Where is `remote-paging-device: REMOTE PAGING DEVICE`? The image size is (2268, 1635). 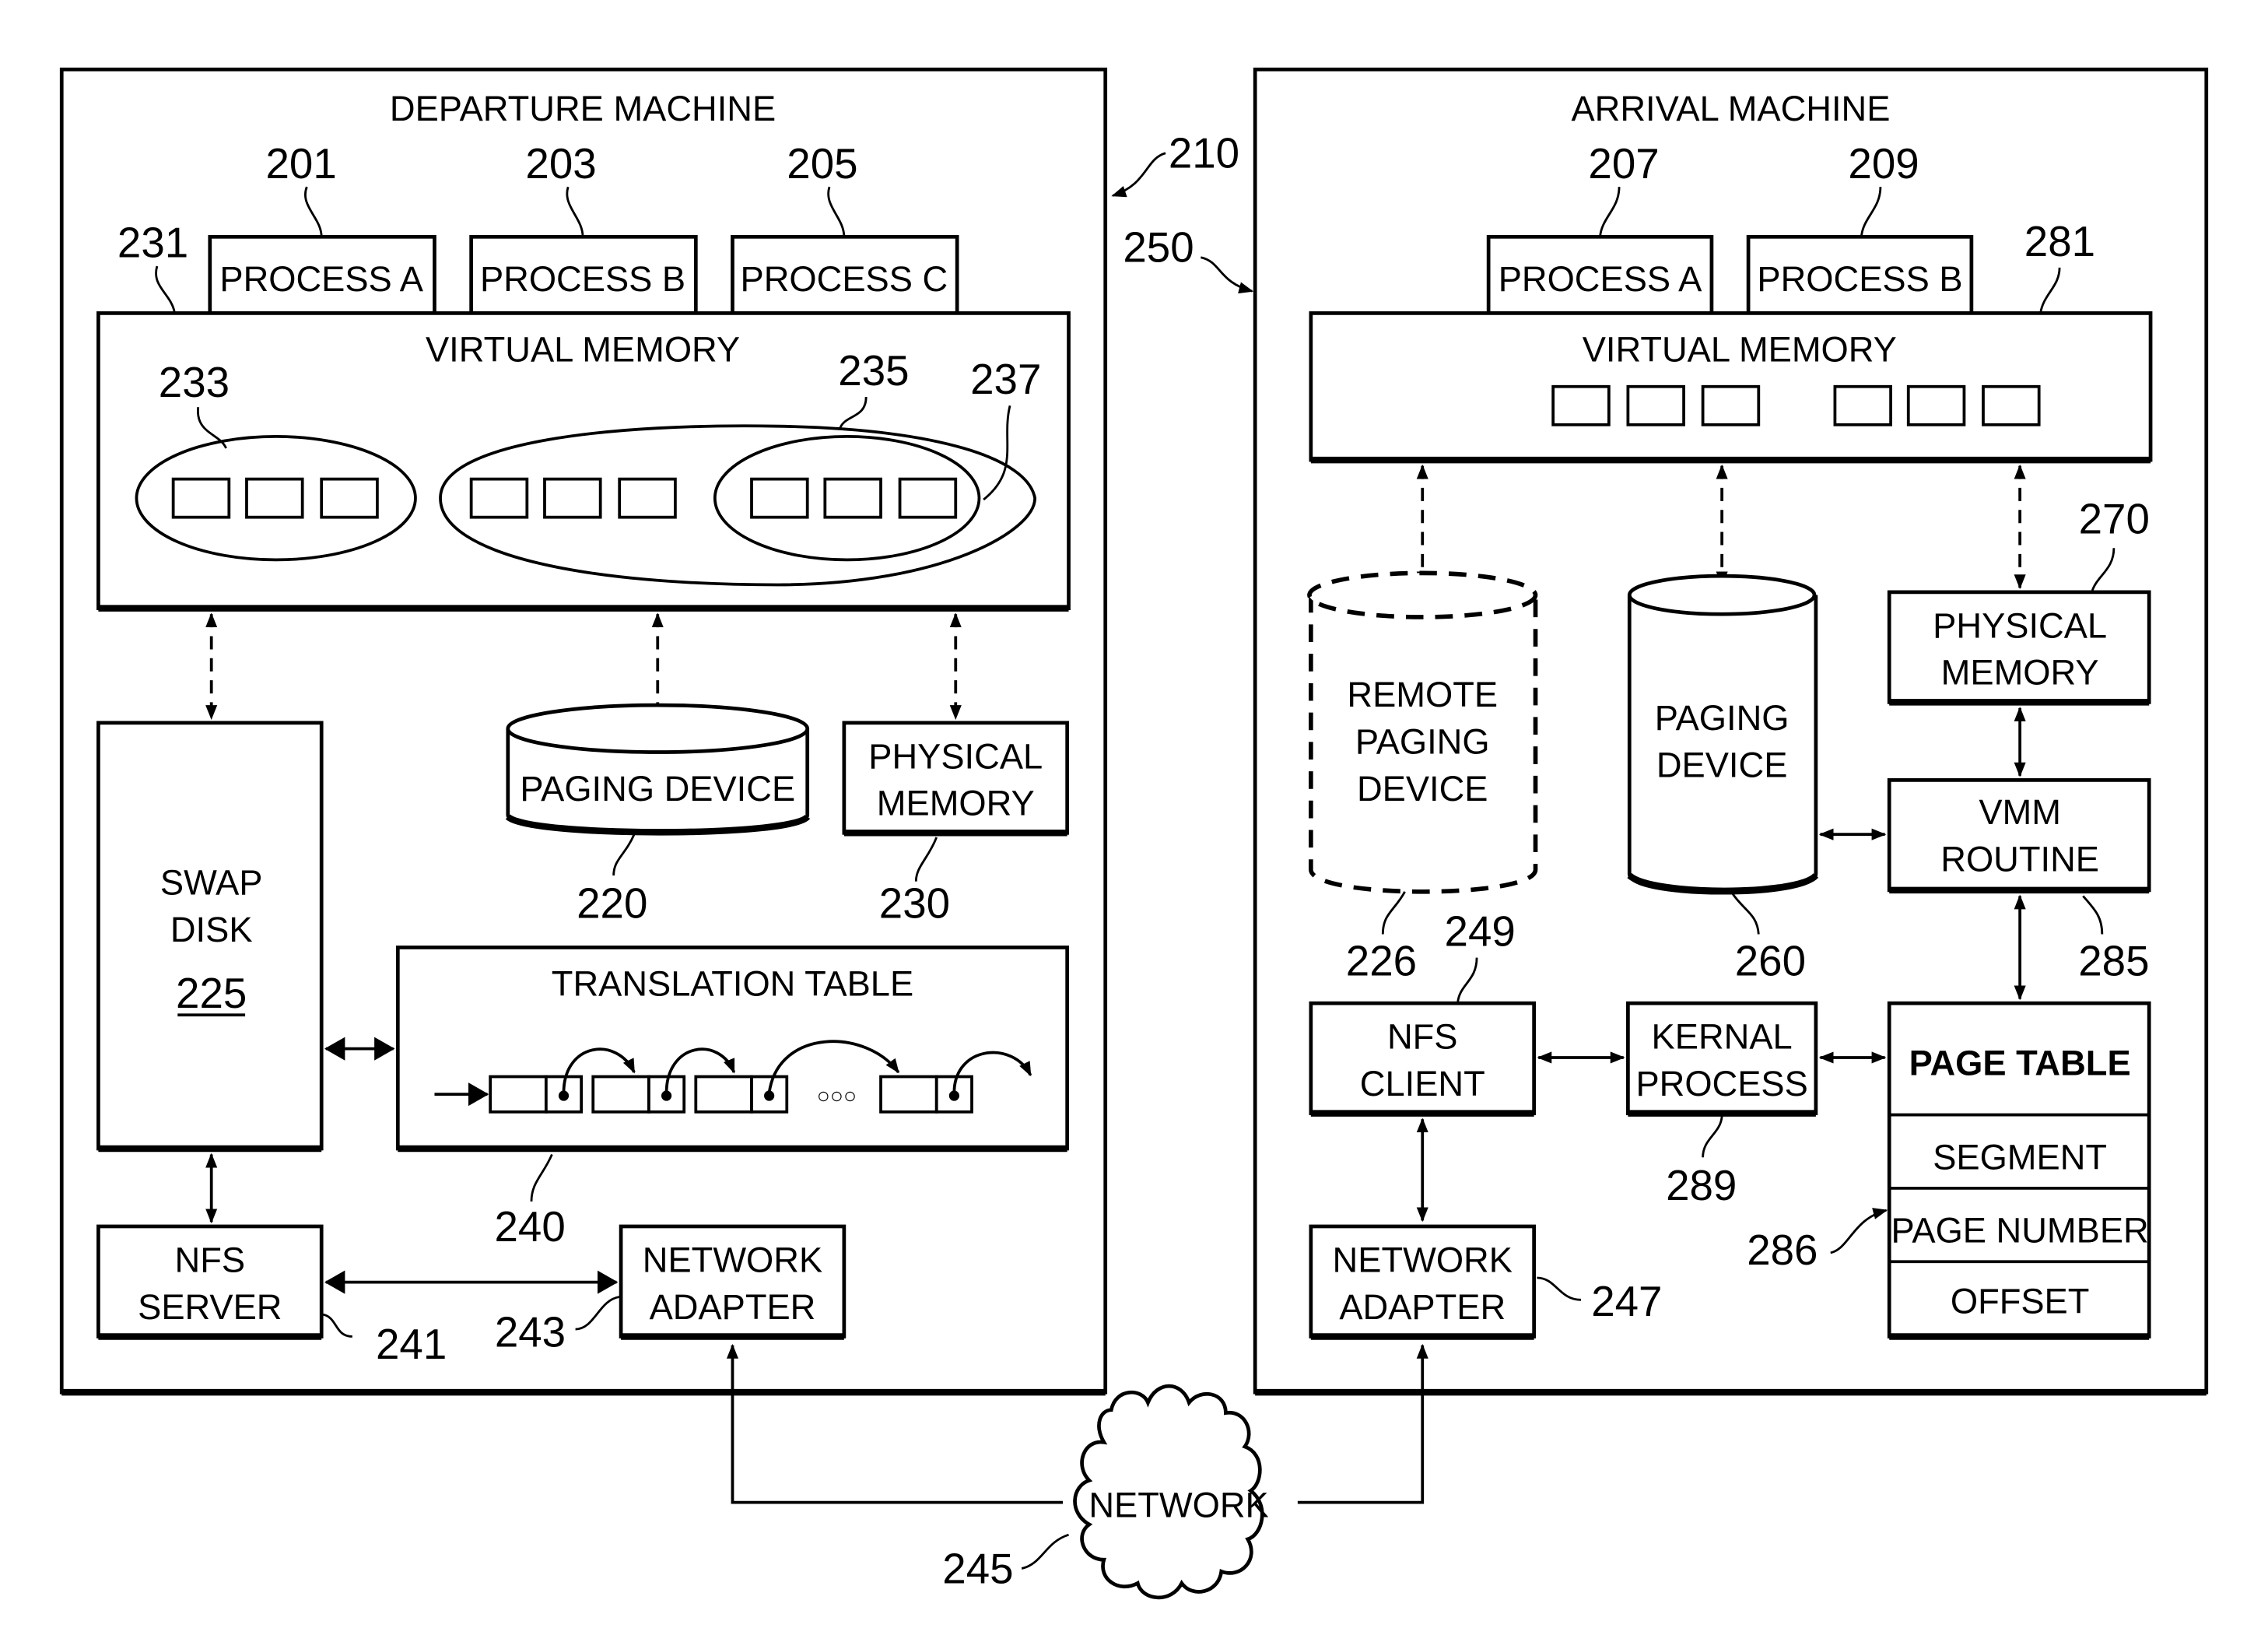
remote-paging-device: REMOTE PAGING DEVICE is located at coordinates (1422, 732).